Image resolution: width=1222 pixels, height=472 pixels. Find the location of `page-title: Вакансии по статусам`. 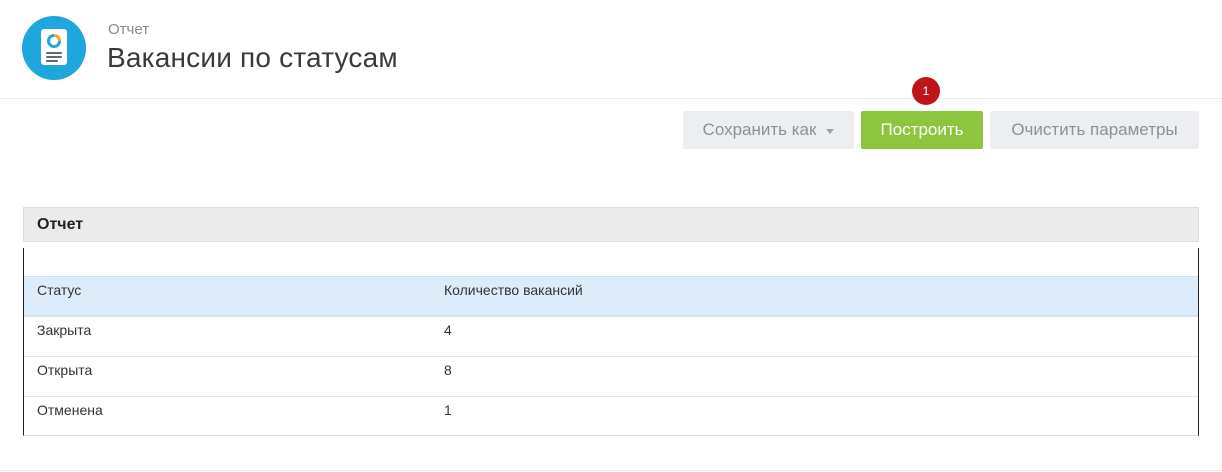

page-title: Вакансии по статусам is located at coordinates (252, 57).